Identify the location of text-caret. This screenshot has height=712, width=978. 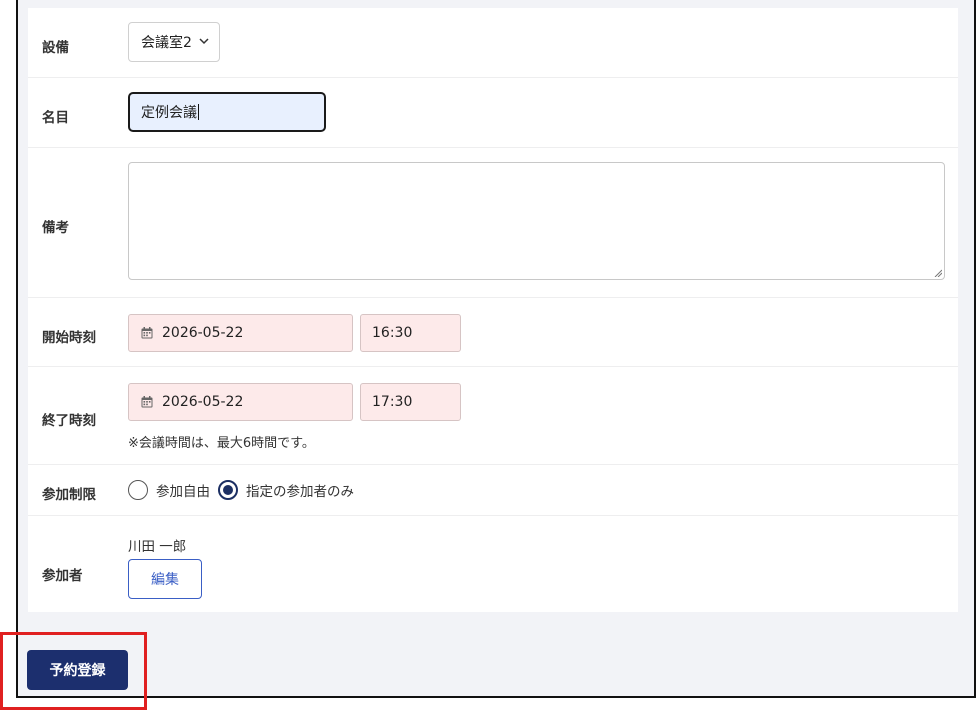
(198, 112).